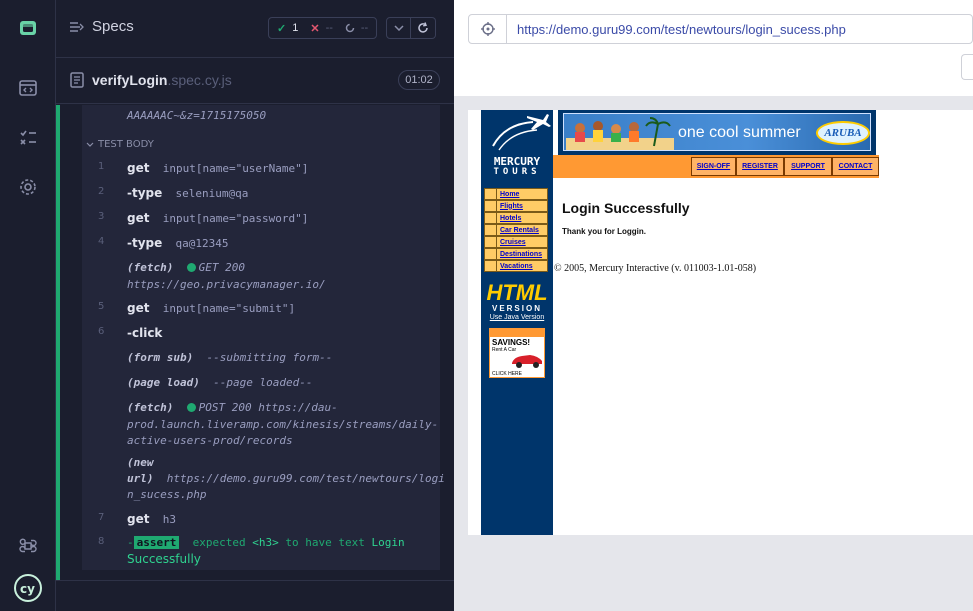 This screenshot has width=973, height=611. I want to click on event-name: (page load), so click(163, 382).